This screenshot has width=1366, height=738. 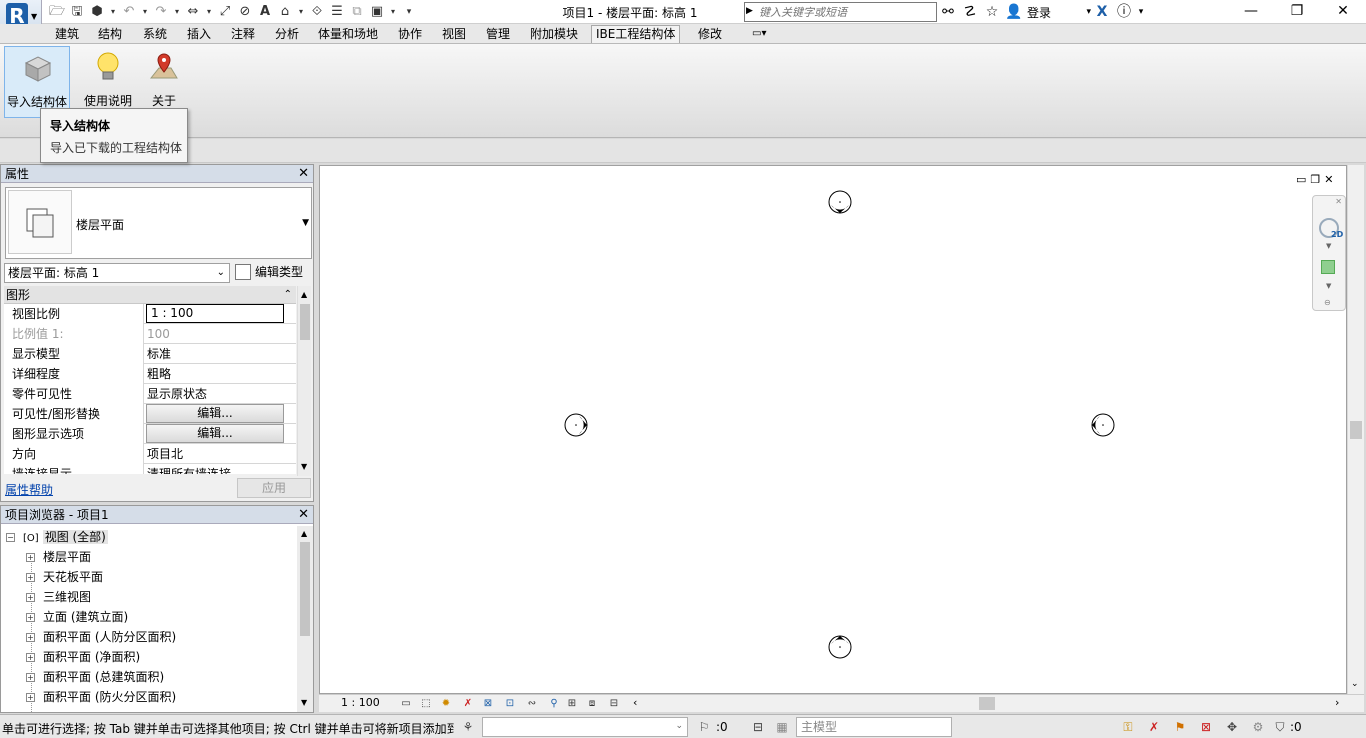 What do you see at coordinates (1328, 179) in the screenshot?
I see `close-view-icon: ✕` at bounding box center [1328, 179].